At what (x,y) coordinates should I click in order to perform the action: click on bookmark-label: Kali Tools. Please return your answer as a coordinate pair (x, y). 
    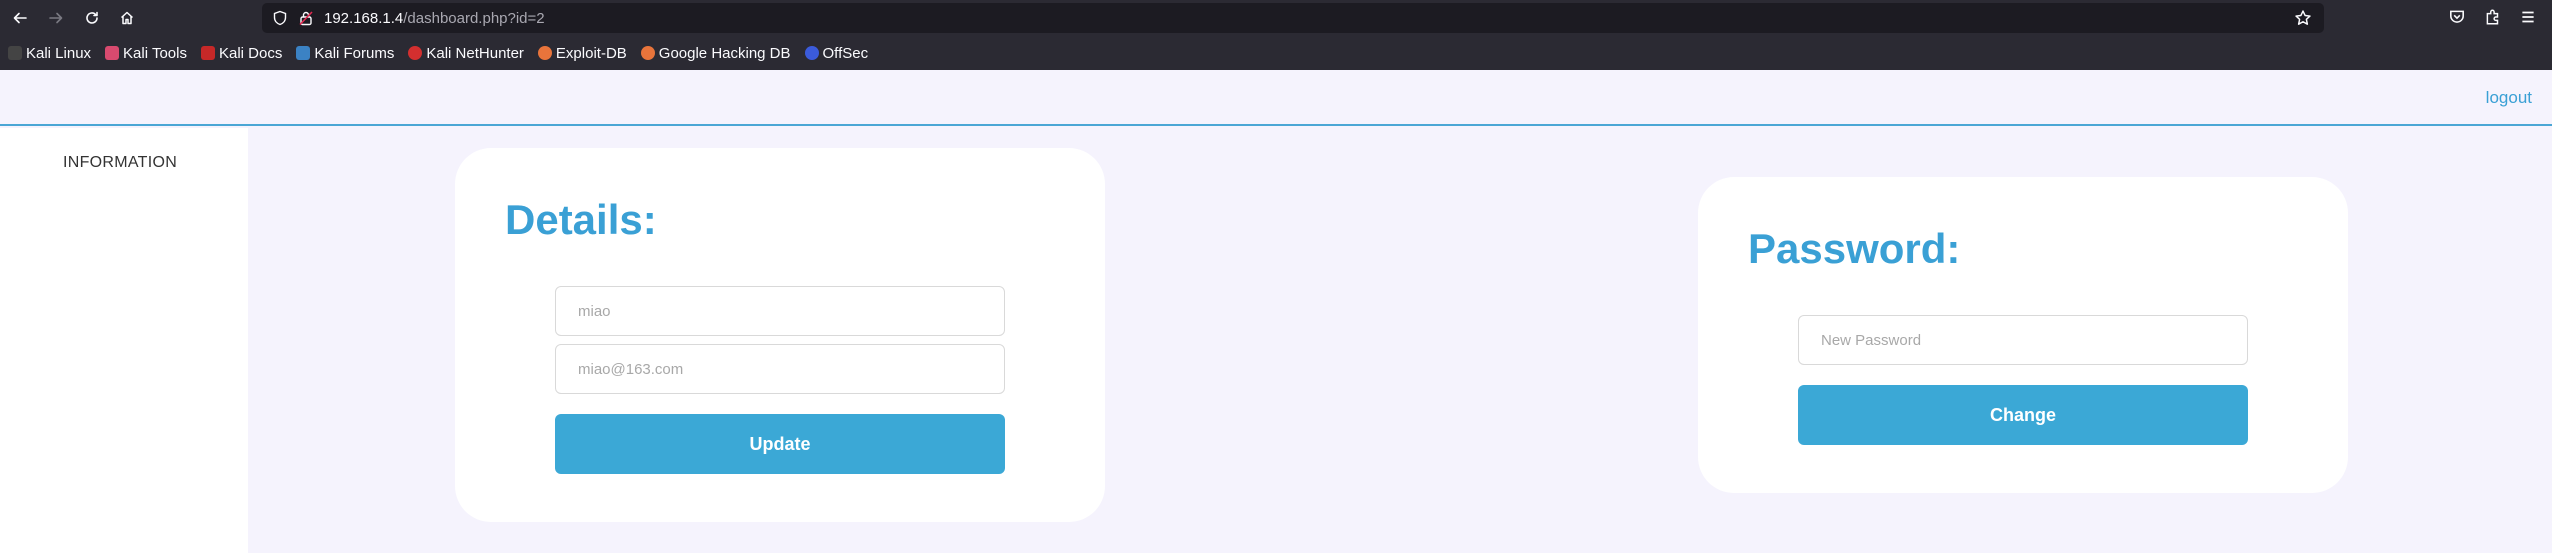
    Looking at the image, I should click on (155, 53).